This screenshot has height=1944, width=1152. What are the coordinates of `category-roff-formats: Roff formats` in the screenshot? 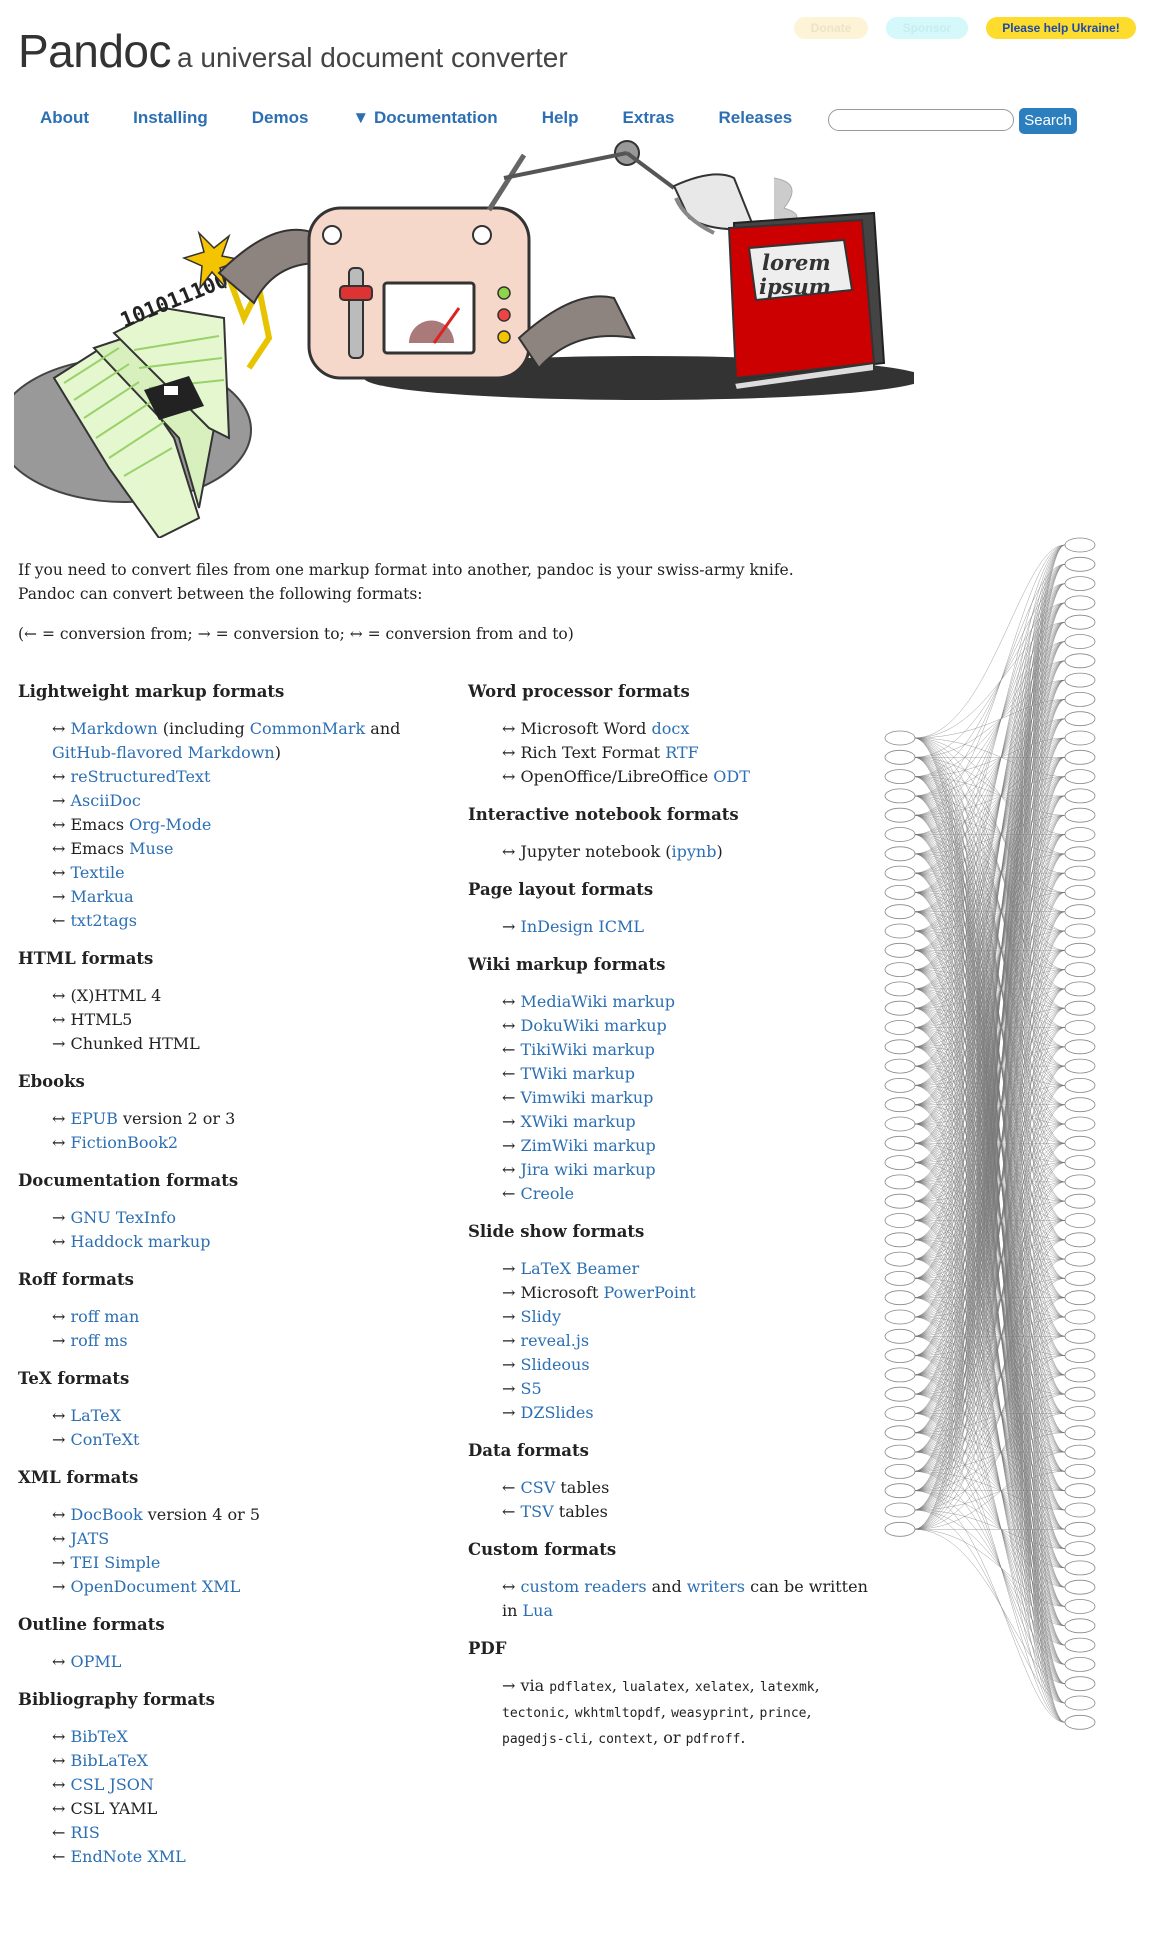 It's located at (76, 1279).